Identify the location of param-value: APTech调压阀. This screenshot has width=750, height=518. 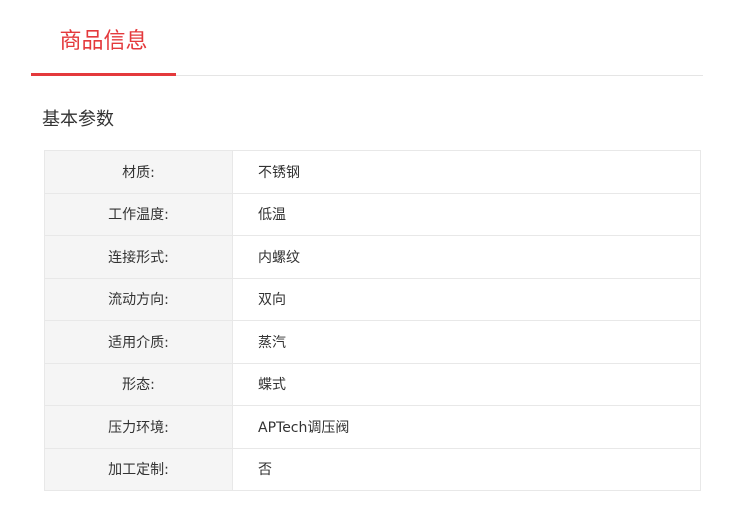
(466, 427).